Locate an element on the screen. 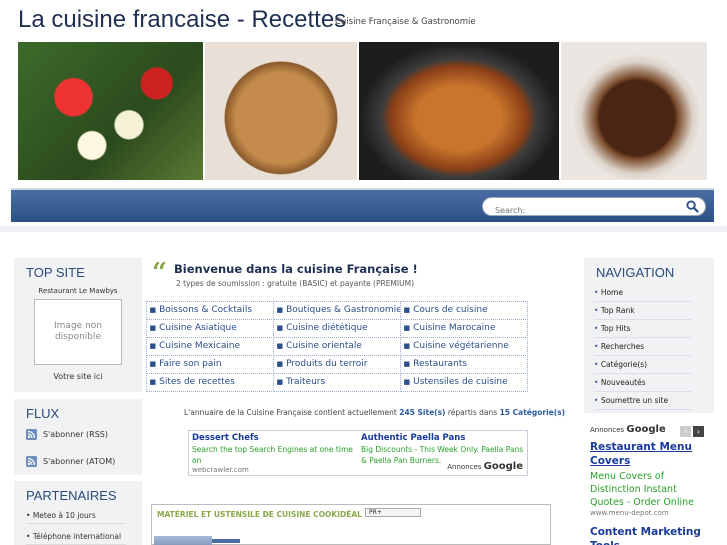 The height and width of the screenshot is (545, 727). category-label: Cuisine Mexicaine is located at coordinates (200, 346).